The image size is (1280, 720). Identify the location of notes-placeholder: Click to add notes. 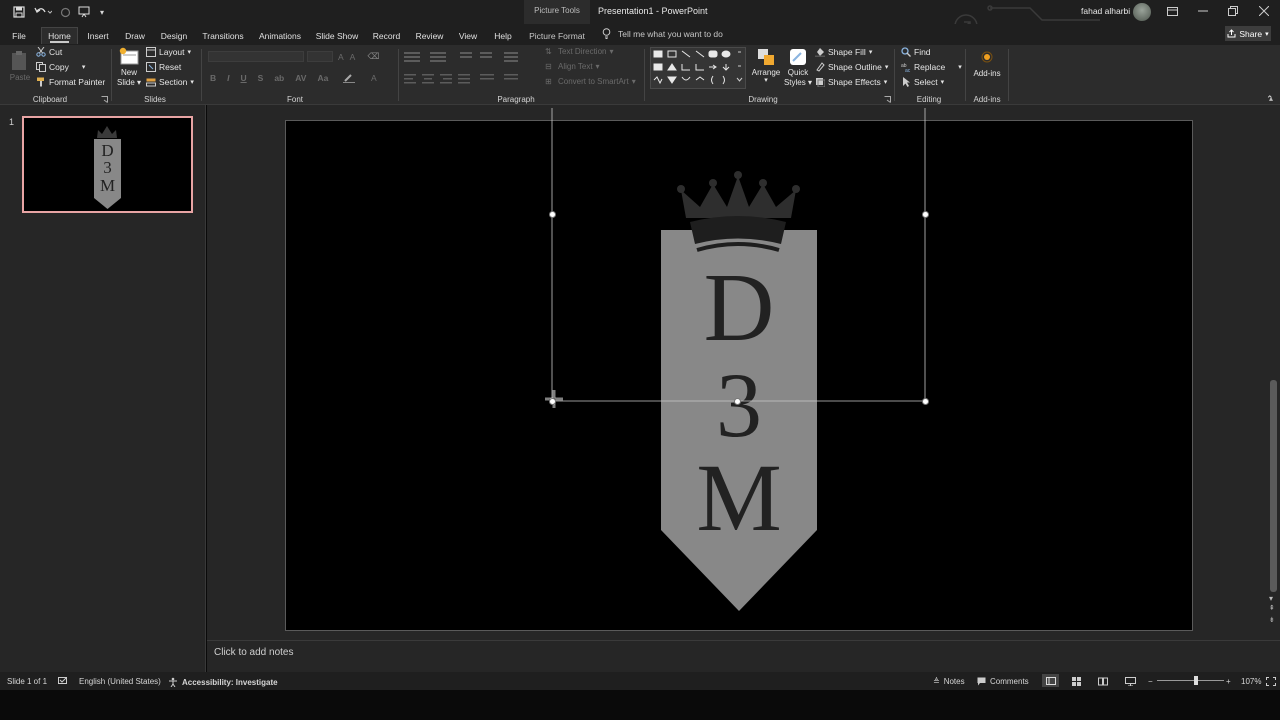
(254, 652).